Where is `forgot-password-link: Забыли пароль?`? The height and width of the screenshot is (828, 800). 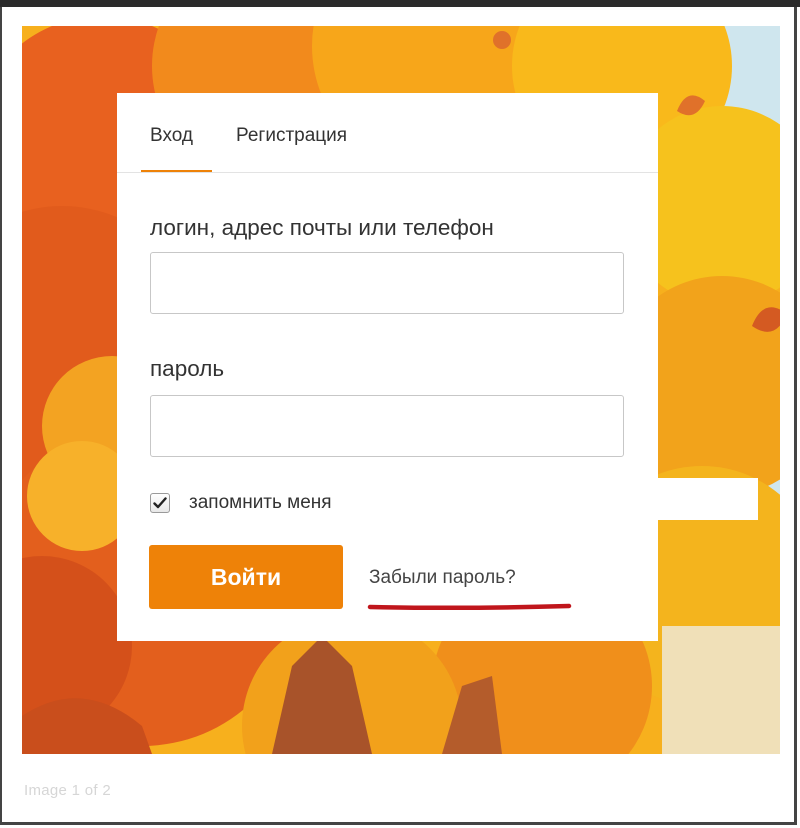
forgot-password-link: Забыли пароль? is located at coordinates (442, 578).